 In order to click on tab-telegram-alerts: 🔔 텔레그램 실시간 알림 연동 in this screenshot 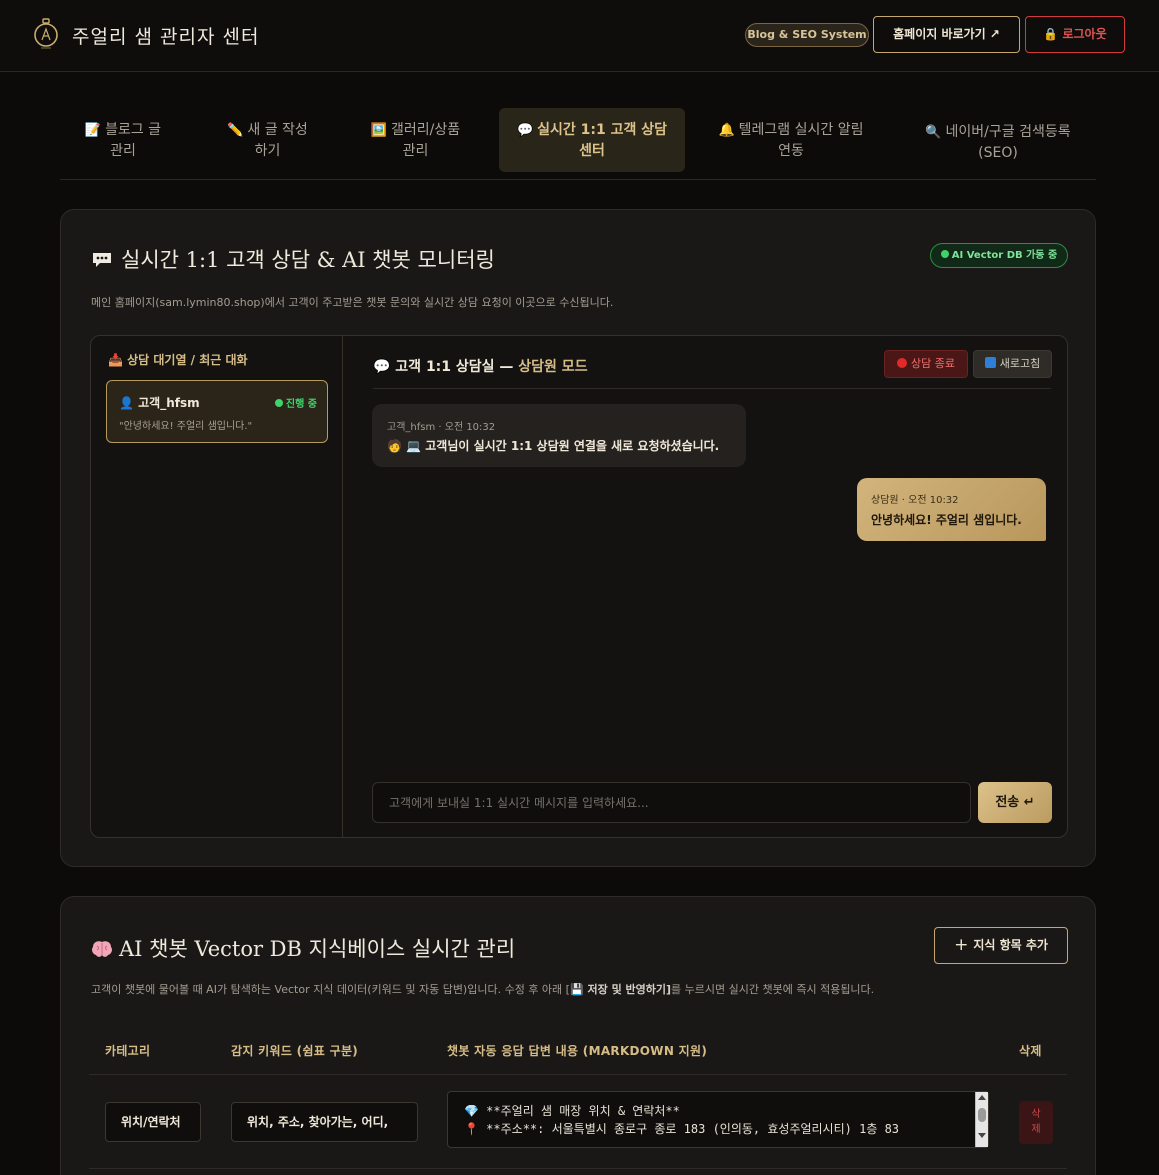, I will do `click(791, 140)`.